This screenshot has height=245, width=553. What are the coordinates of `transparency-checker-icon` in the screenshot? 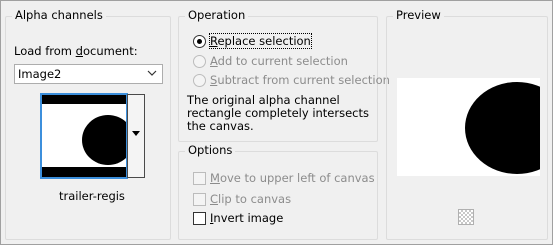 It's located at (466, 217).